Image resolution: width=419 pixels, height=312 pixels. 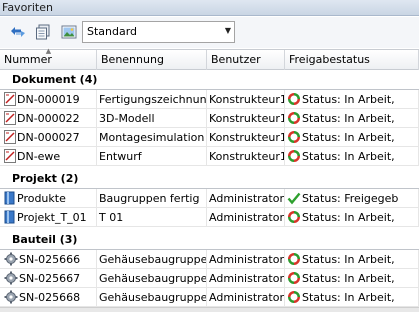 I want to click on number-text: SN-025667, so click(x=50, y=278).